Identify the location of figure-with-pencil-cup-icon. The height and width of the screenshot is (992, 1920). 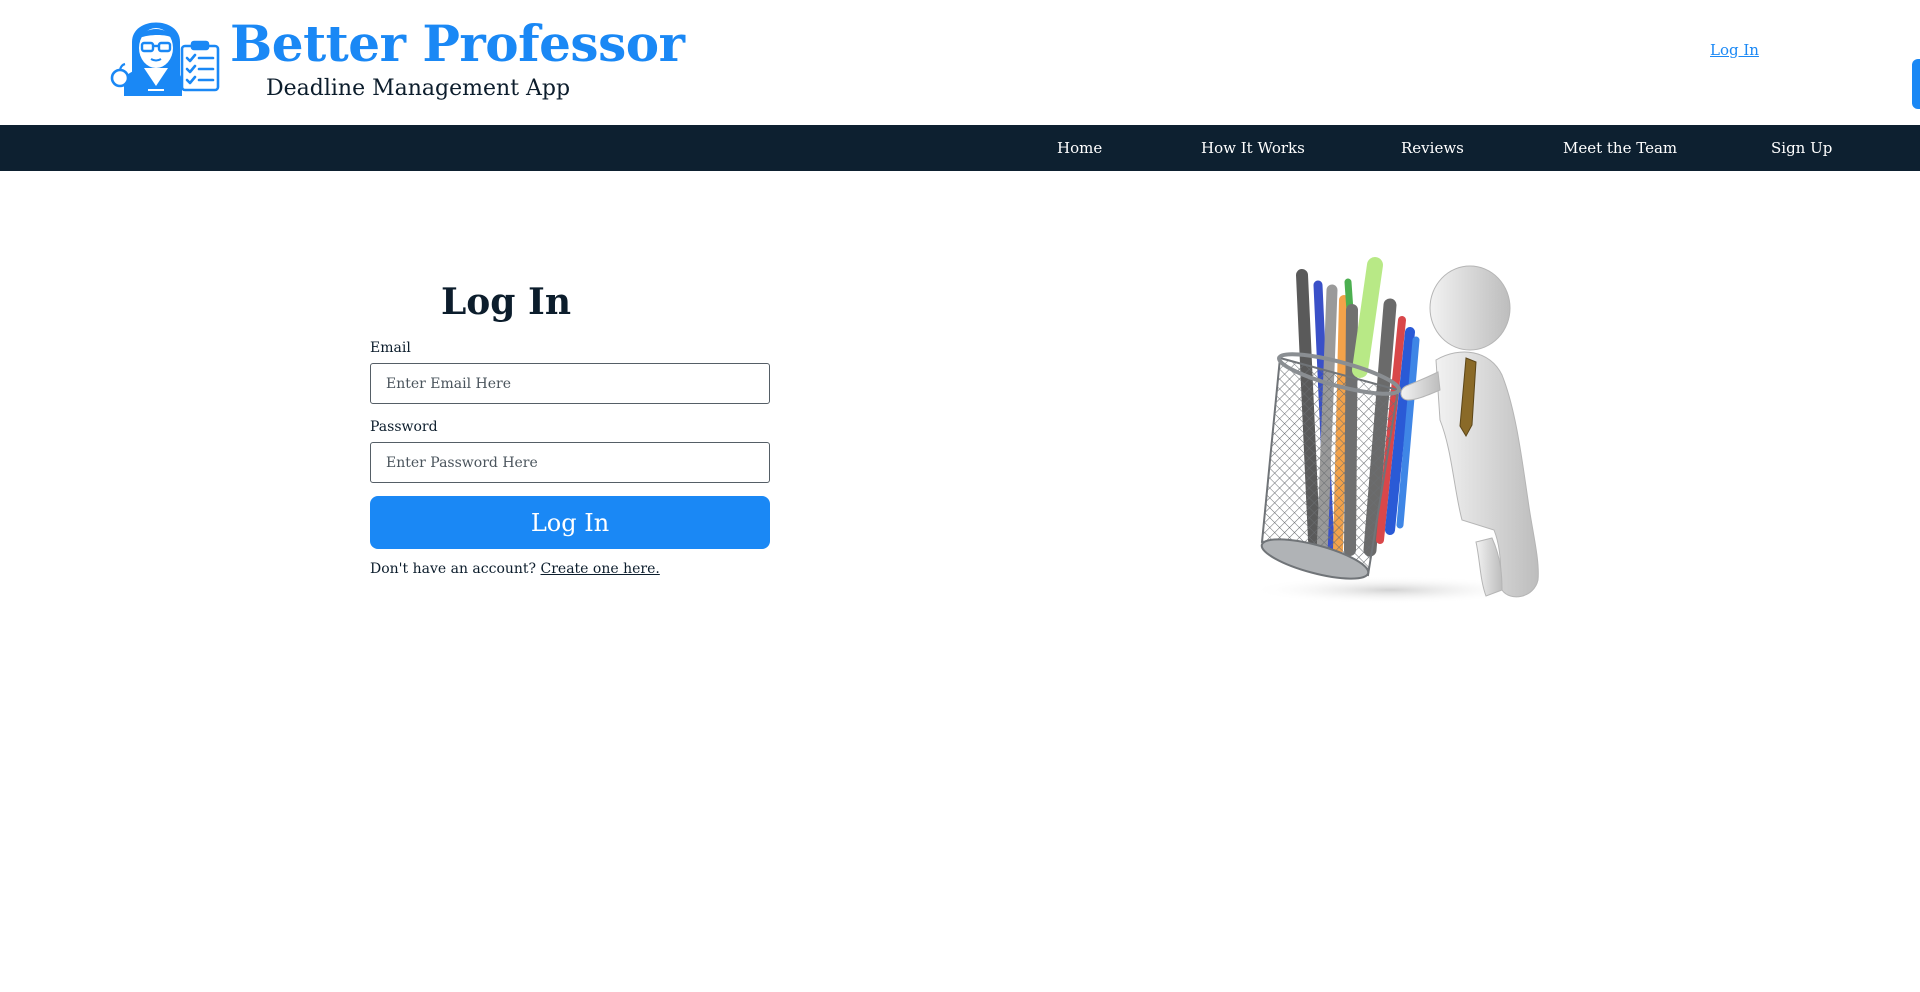
(1394, 430).